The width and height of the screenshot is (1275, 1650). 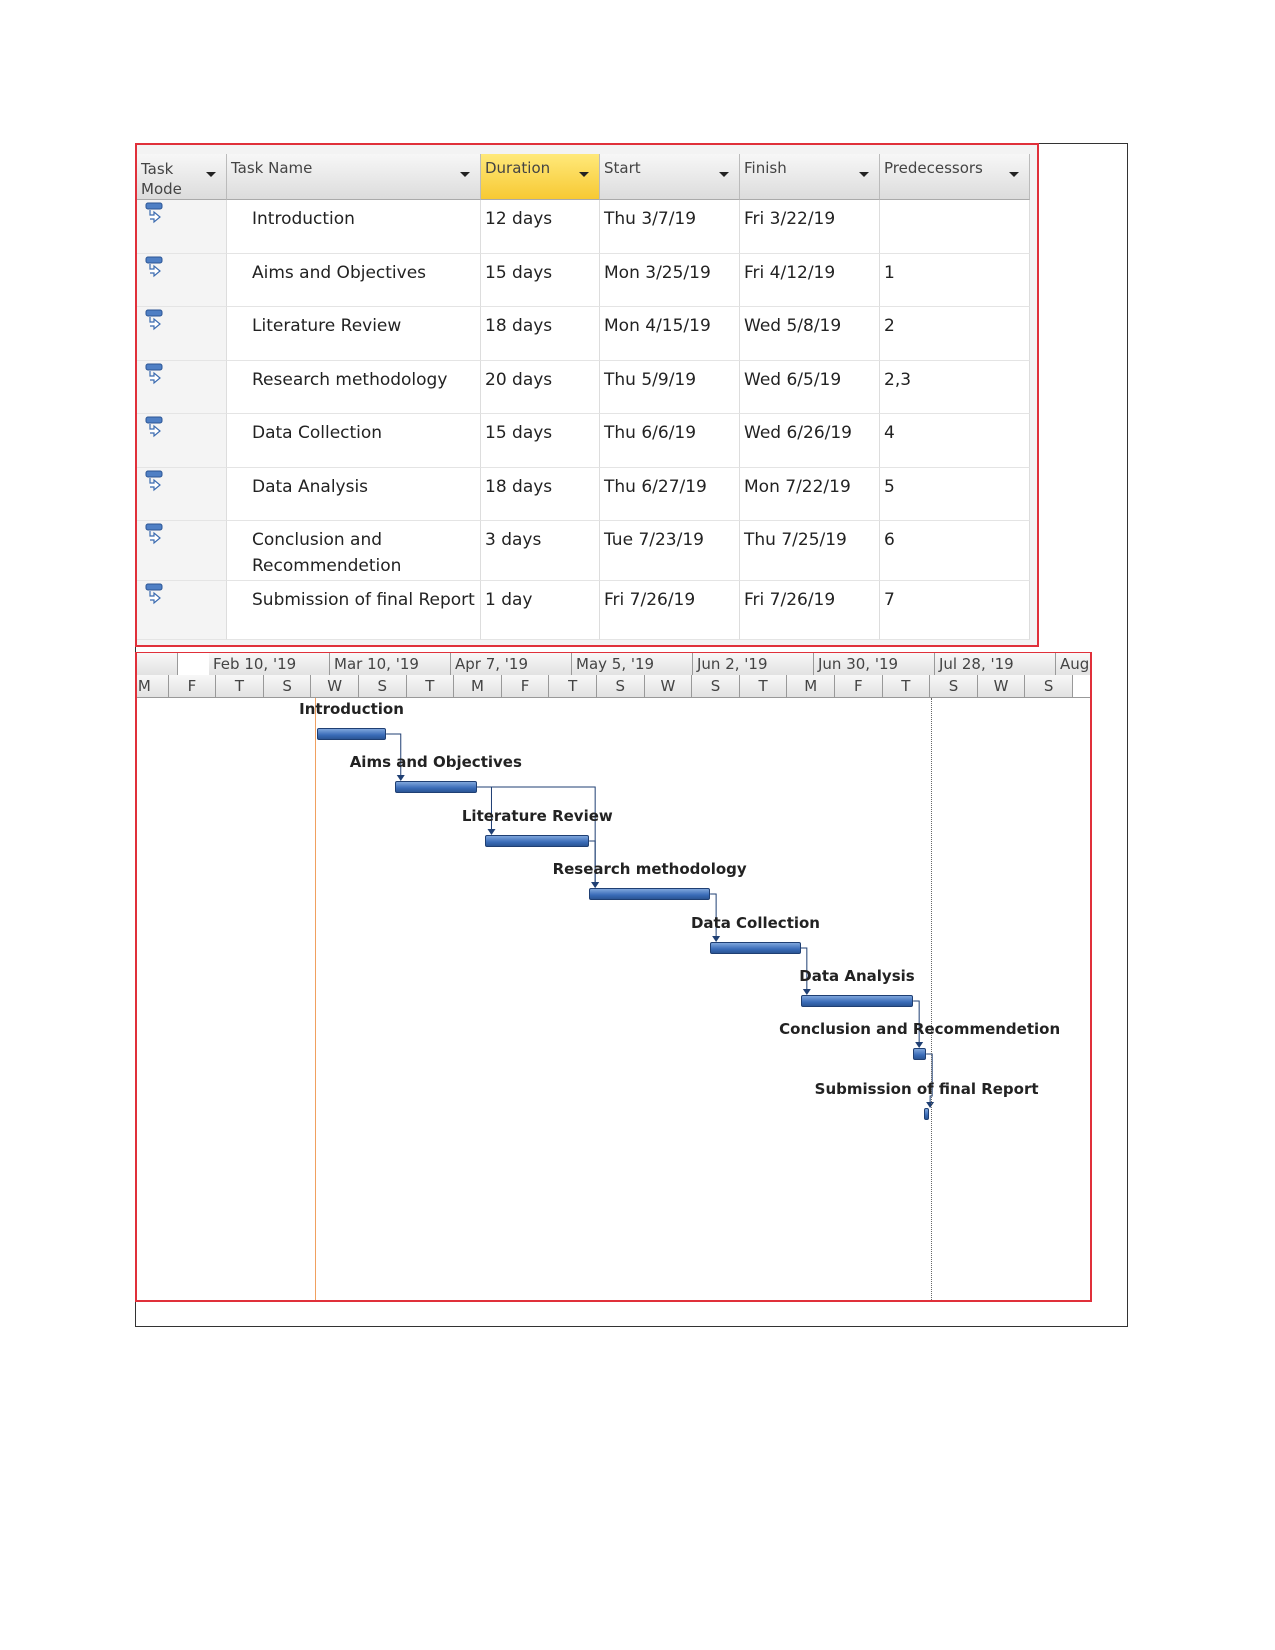 What do you see at coordinates (955, 227) in the screenshot?
I see `task-predecessors-cell` at bounding box center [955, 227].